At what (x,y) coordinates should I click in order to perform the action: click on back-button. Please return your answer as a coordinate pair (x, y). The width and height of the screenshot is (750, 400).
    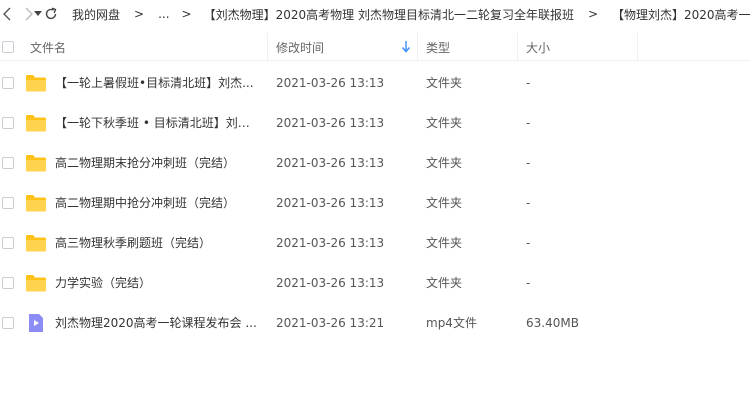
    Looking at the image, I should click on (8, 14).